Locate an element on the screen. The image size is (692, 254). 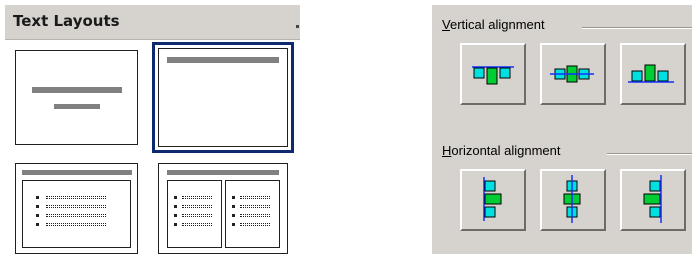
align-right-icon is located at coordinates (652, 199).